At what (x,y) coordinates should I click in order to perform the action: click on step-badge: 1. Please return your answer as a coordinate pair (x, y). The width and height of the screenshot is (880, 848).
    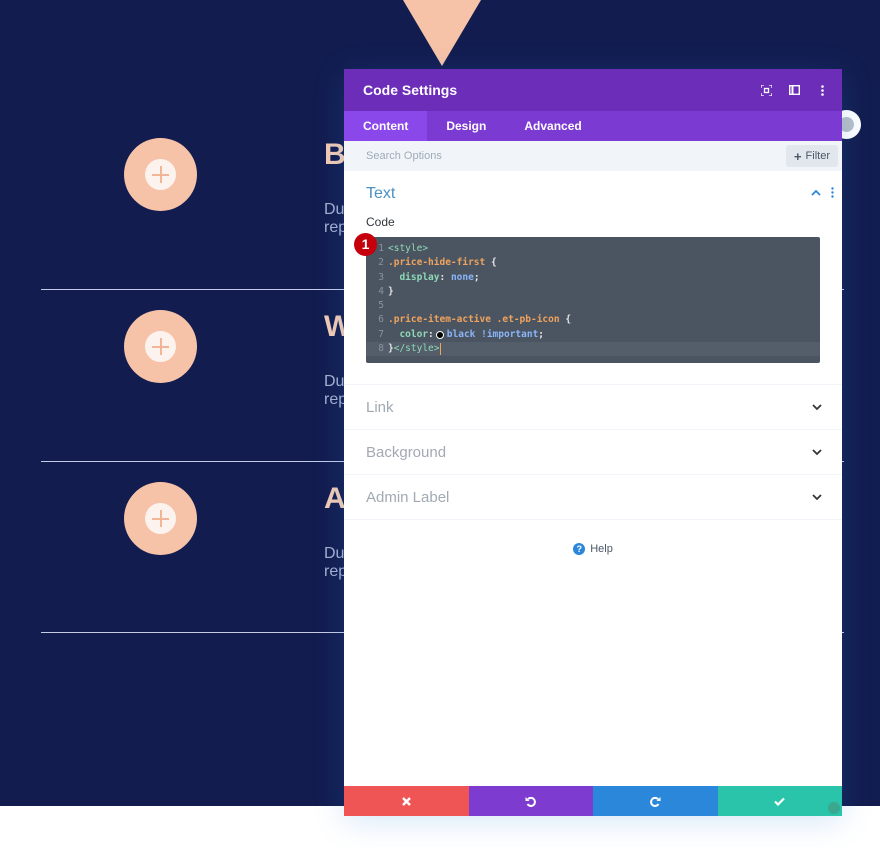
    Looking at the image, I should click on (365, 244).